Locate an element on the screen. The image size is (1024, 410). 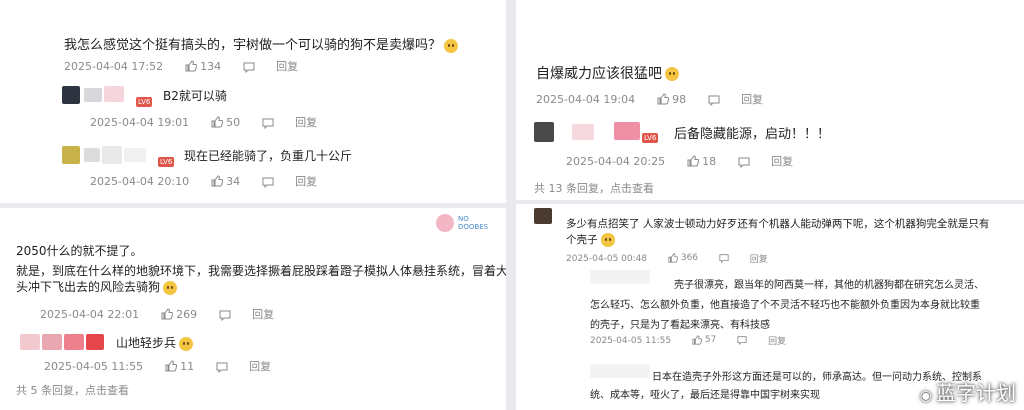
reply-meta: 2025-04-05 11:55 57 回复 is located at coordinates (688, 340).